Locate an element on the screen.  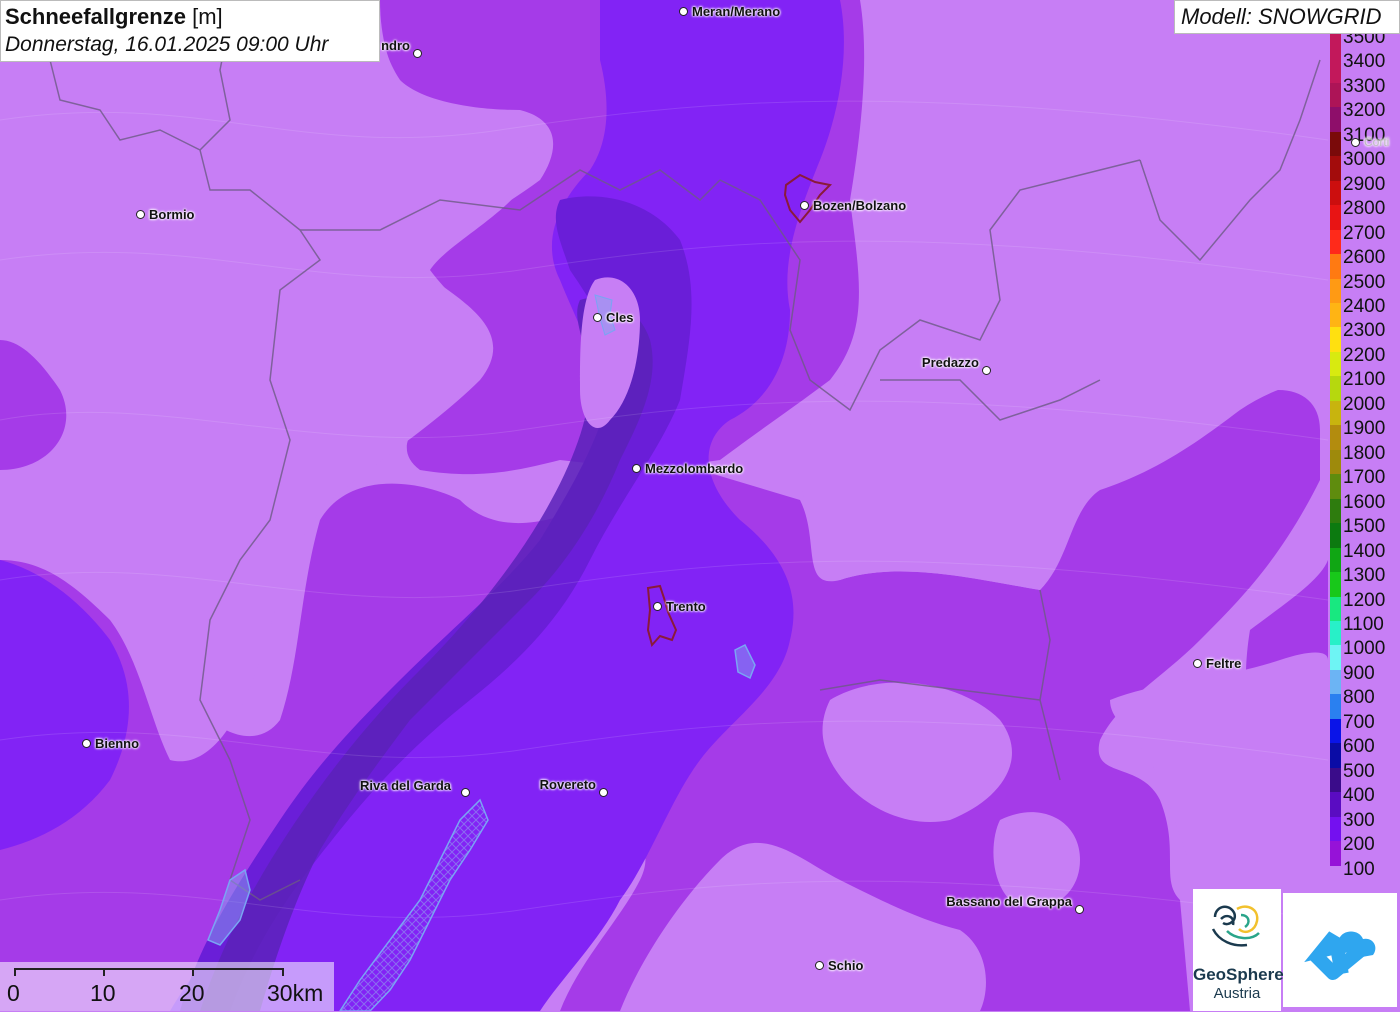
legend-entry: 1300 is located at coordinates (1364, 580).